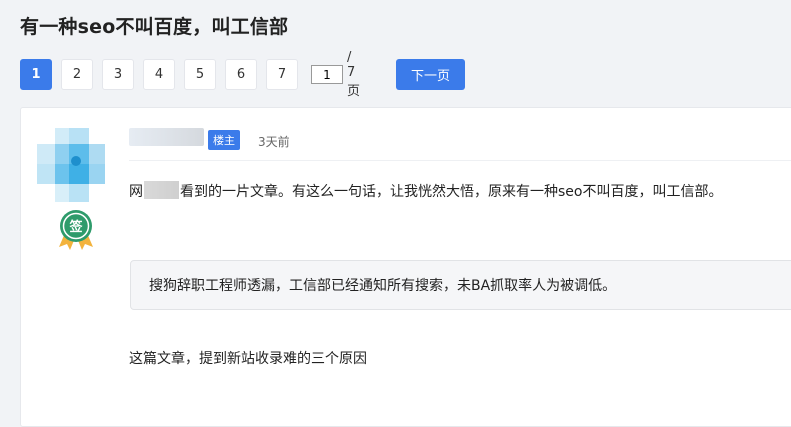 This screenshot has width=791, height=427. I want to click on page-3-button: 3, so click(118, 74).